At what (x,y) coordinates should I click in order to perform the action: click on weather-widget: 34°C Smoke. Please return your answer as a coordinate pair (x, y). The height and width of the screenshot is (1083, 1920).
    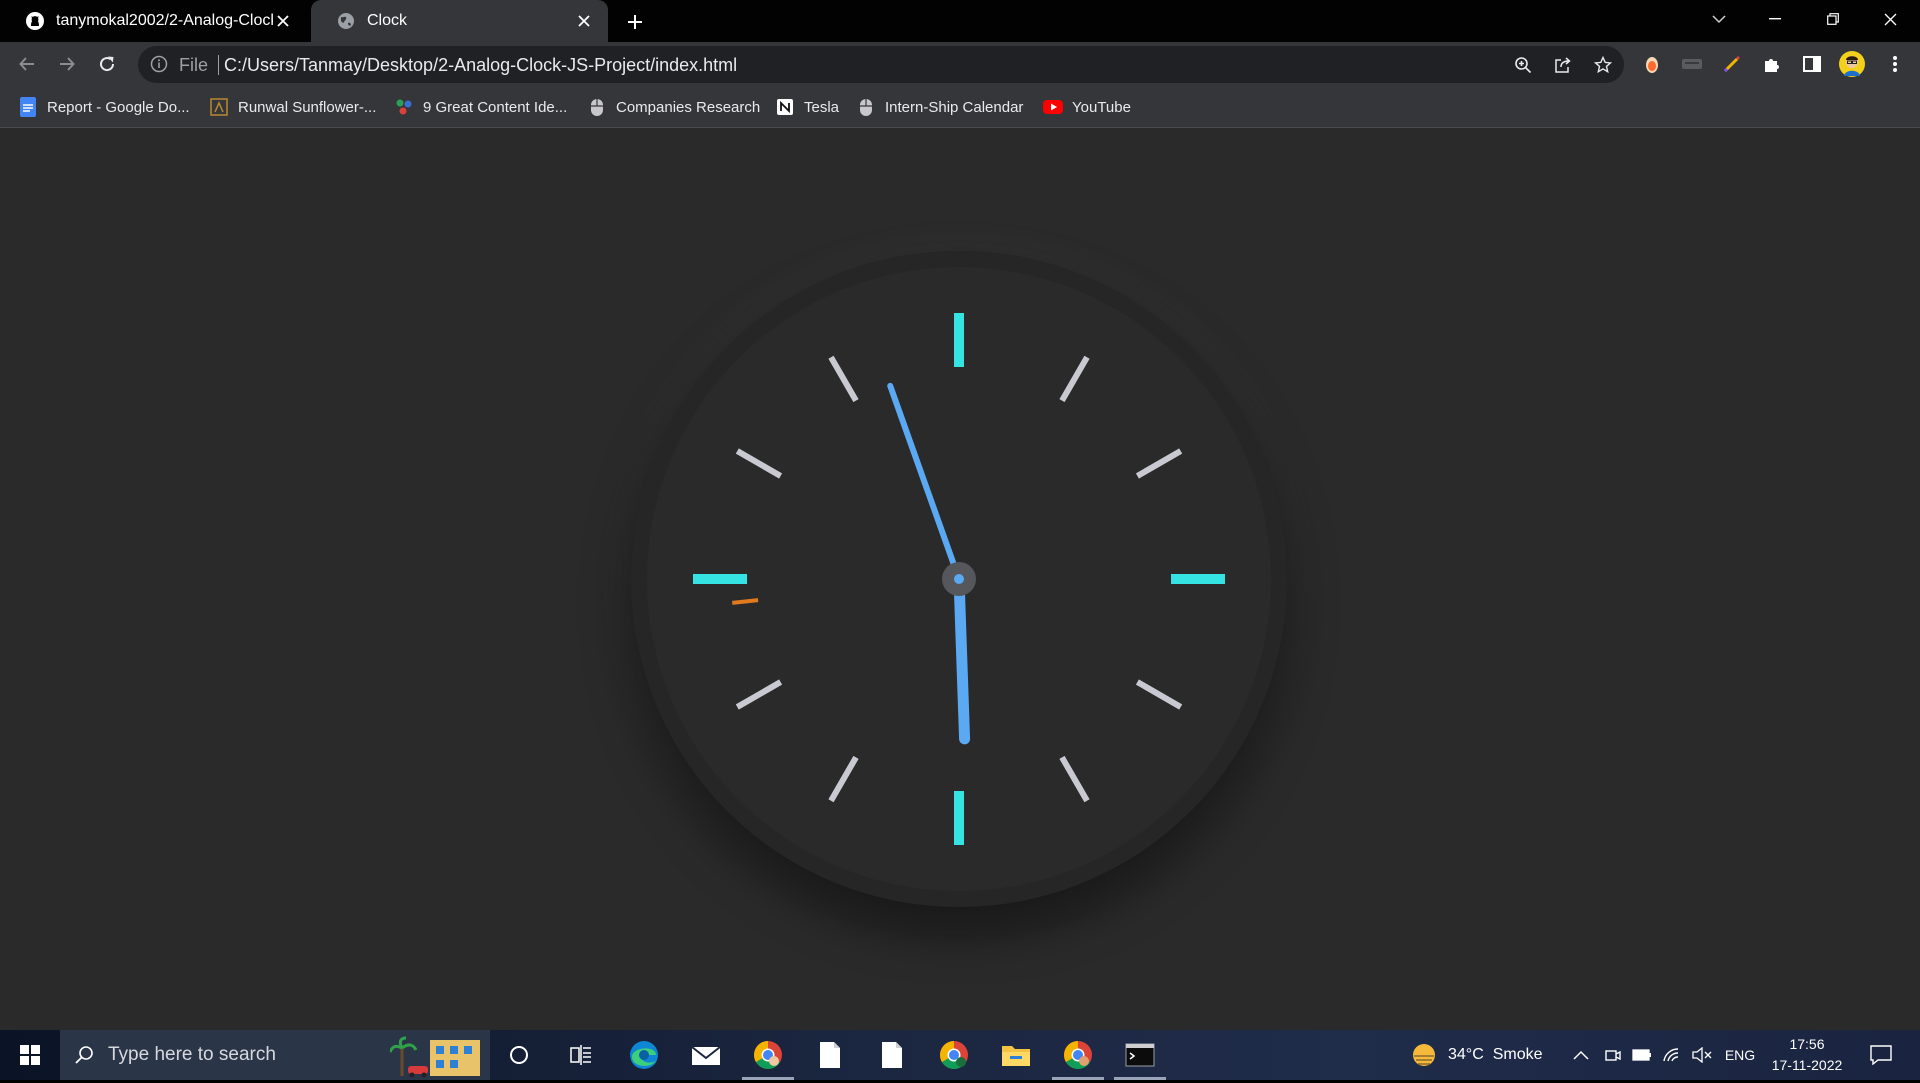
    Looking at the image, I should click on (1485, 1055).